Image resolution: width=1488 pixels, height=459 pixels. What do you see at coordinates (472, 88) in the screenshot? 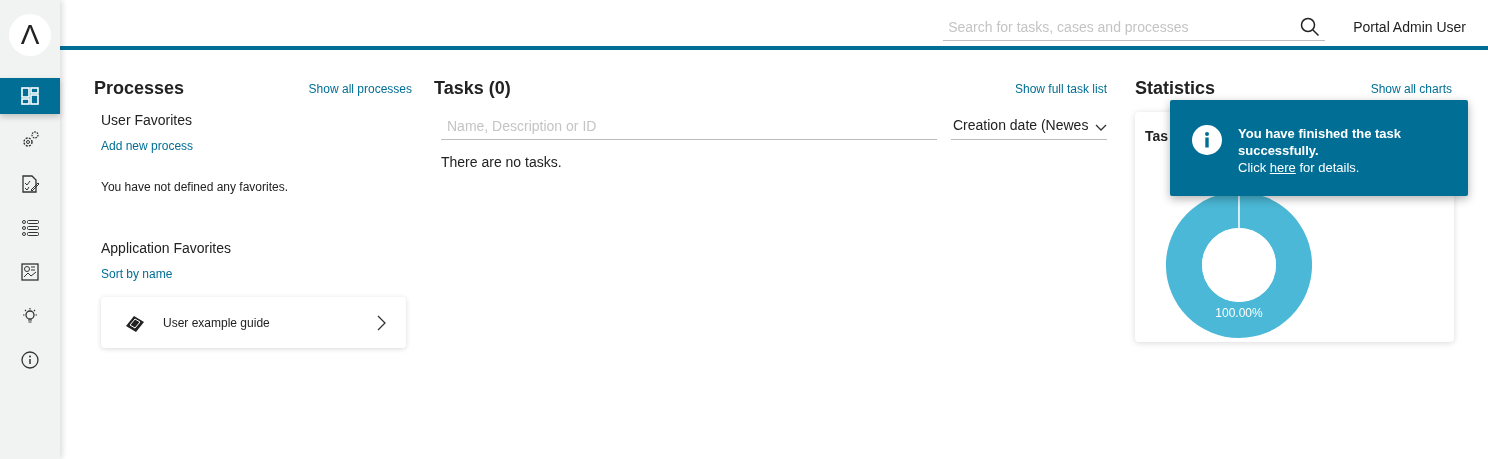
I see `section-title: Tasks (0)` at bounding box center [472, 88].